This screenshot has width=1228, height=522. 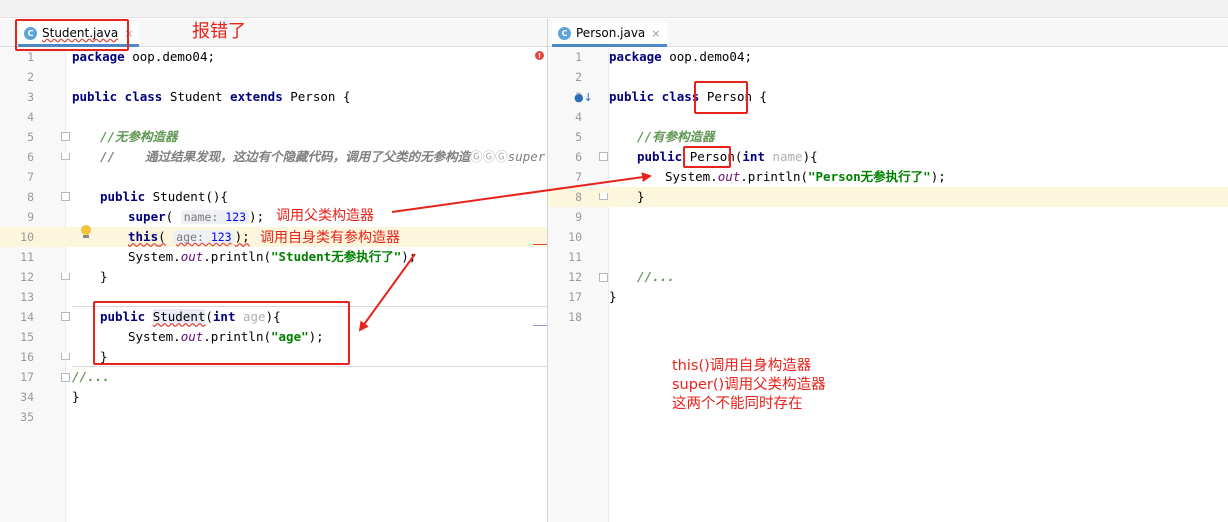 What do you see at coordinates (760, 176) in the screenshot?
I see `code-line: 7 System.out.println("Person无参执行了");` at bounding box center [760, 176].